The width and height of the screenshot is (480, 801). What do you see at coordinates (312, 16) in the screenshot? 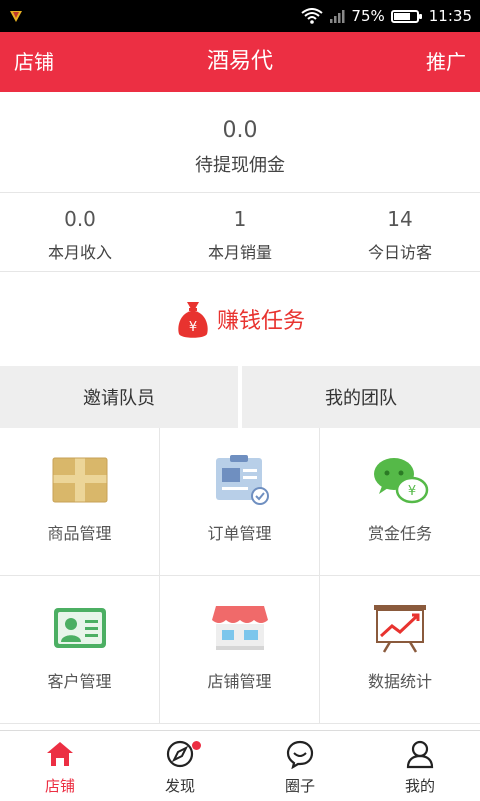
I see `wifi-icon` at bounding box center [312, 16].